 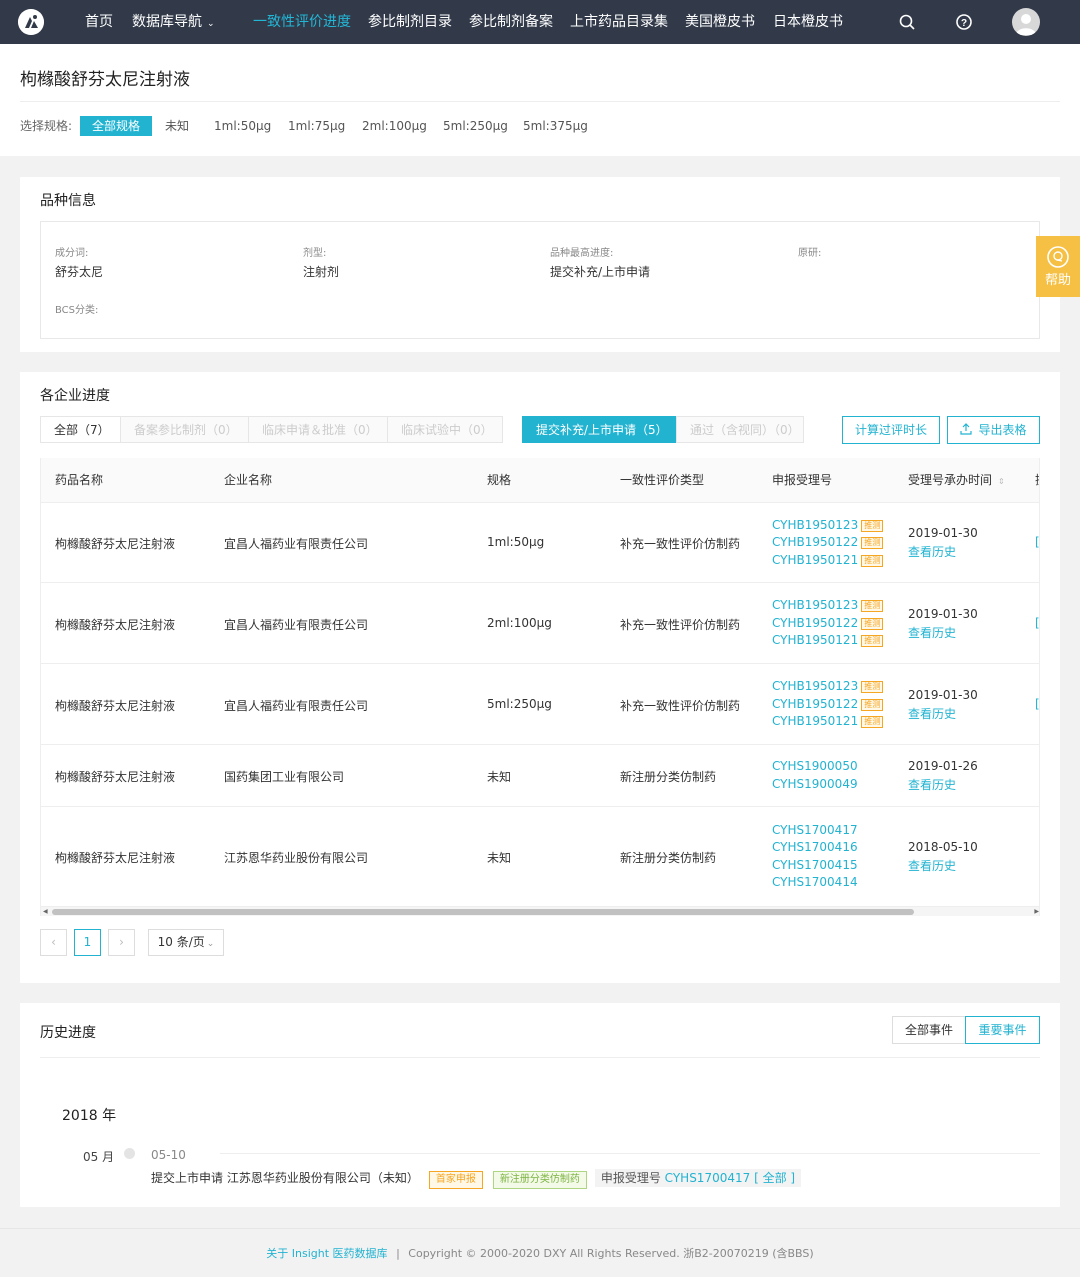 I want to click on nav-listed-drugs: 上市药品目录集, so click(x=619, y=22).